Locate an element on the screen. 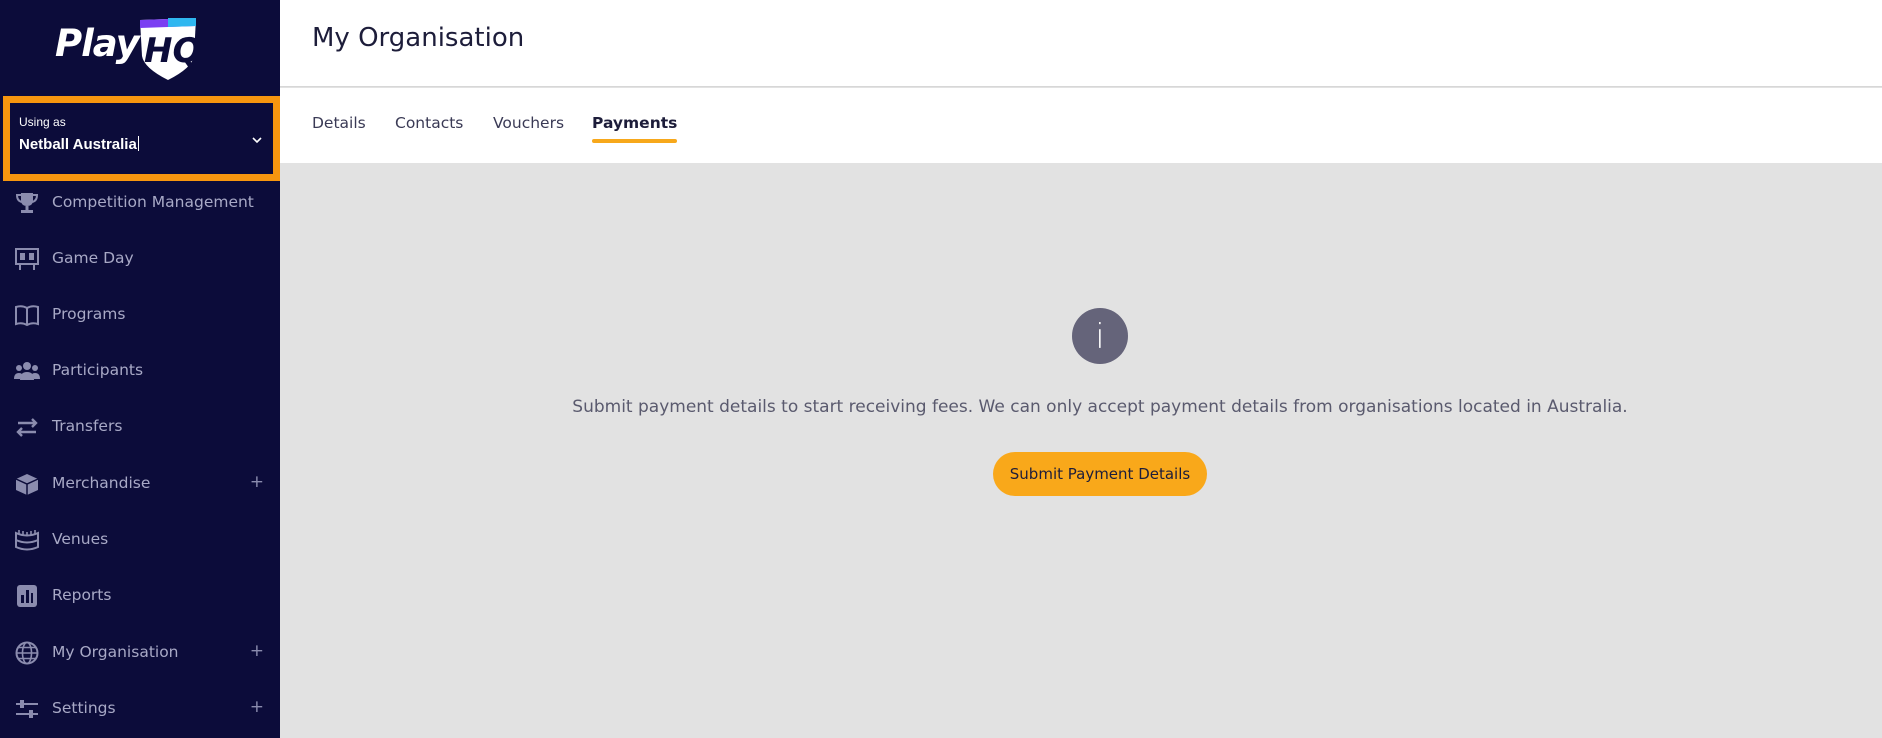 The height and width of the screenshot is (738, 1882). submit-payment-details-button: Submit Payment Details is located at coordinates (1100, 474).